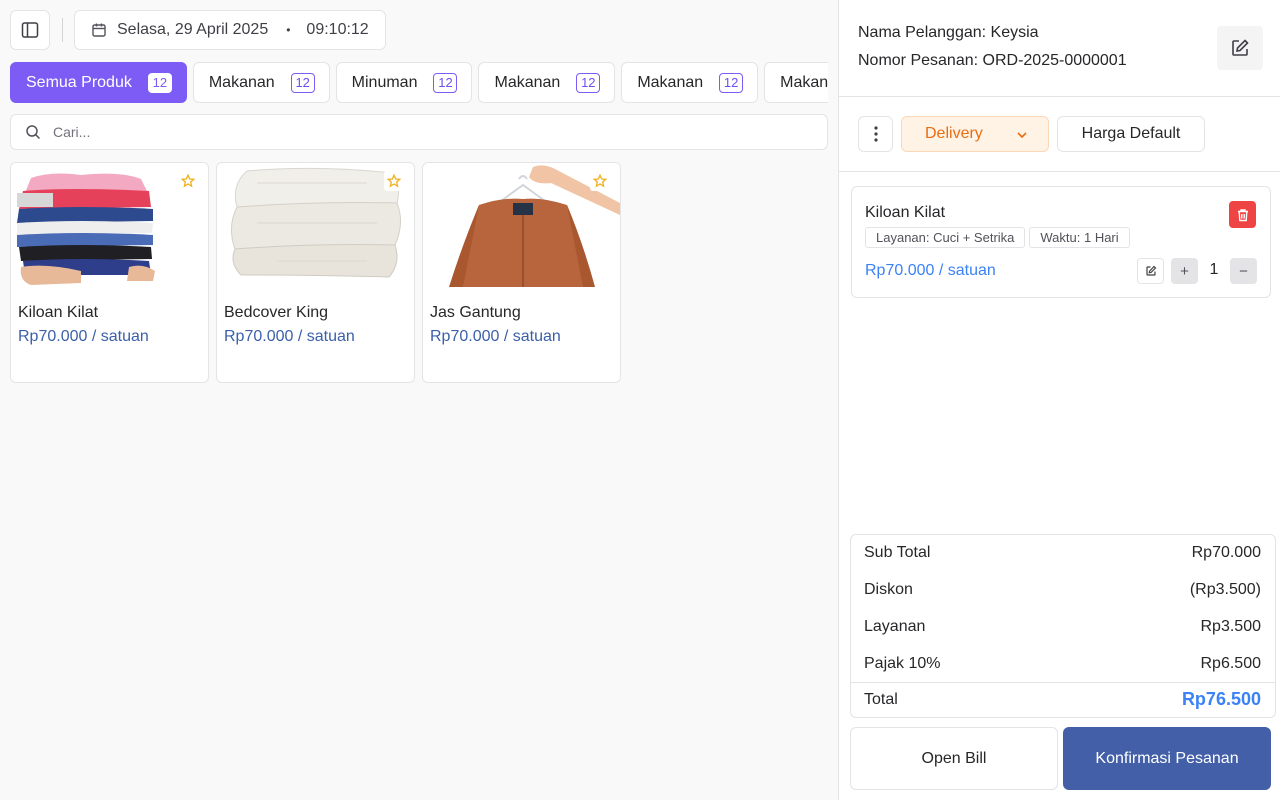 The width and height of the screenshot is (1280, 800). I want to click on product-image-jacket-on-hanger, so click(521, 225).